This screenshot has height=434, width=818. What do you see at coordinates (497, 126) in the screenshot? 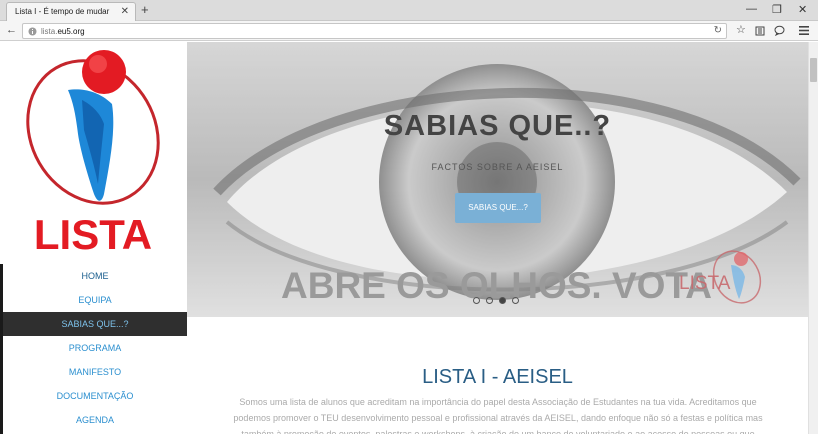
I see `hero-title: SABIAS QUE..?` at bounding box center [497, 126].